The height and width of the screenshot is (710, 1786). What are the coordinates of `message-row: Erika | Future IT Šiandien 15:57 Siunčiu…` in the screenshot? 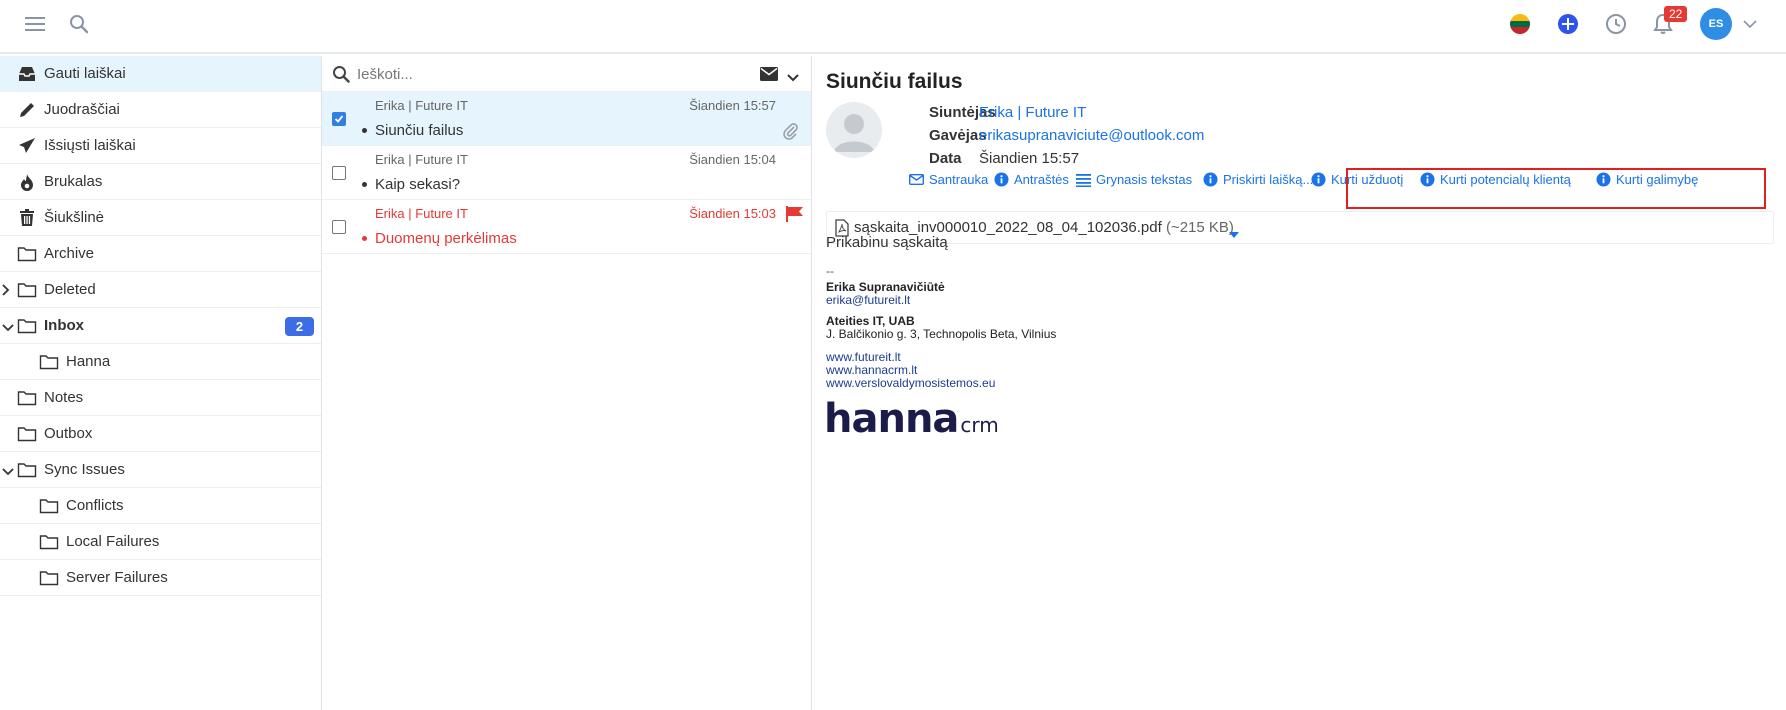 It's located at (566, 119).